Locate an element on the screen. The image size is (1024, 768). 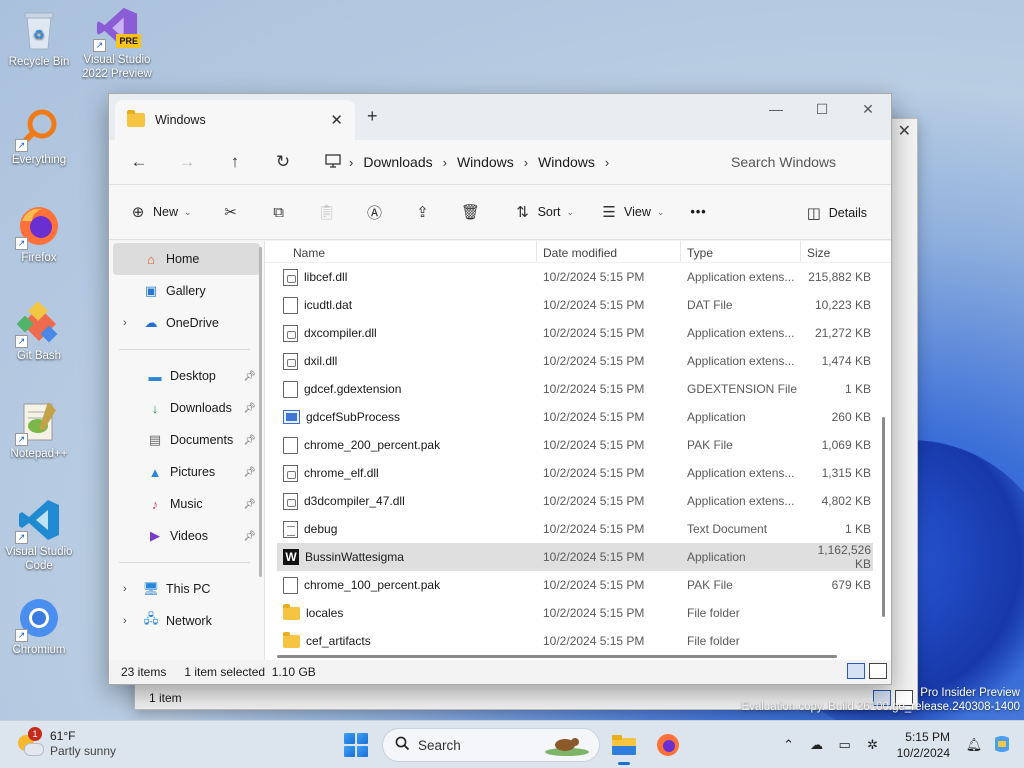
sidebar-item-gallery: ▣ Gallery is located at coordinates (186, 291).